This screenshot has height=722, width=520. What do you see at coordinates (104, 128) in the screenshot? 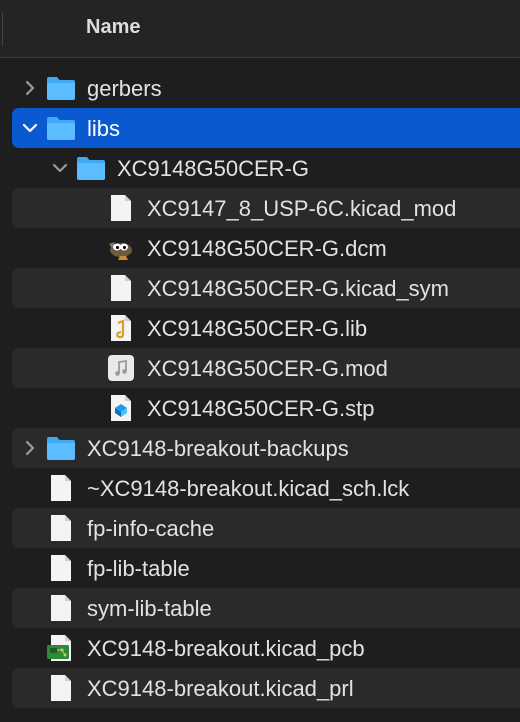
I see `row-name: libs` at bounding box center [104, 128].